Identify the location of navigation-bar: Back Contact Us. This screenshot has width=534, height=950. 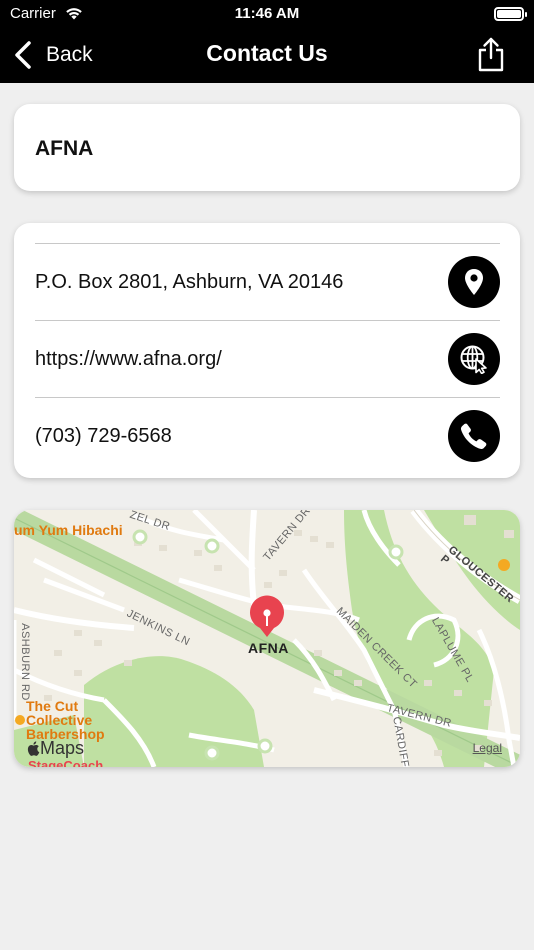
(267, 55).